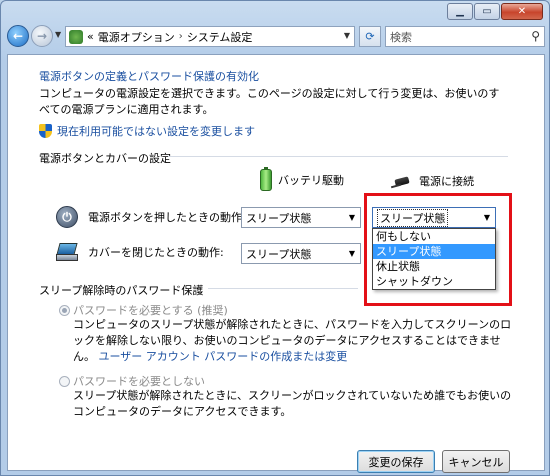 The width and height of the screenshot is (550, 476). I want to click on no-password-option: パスワードを必要としない, so click(132, 381).